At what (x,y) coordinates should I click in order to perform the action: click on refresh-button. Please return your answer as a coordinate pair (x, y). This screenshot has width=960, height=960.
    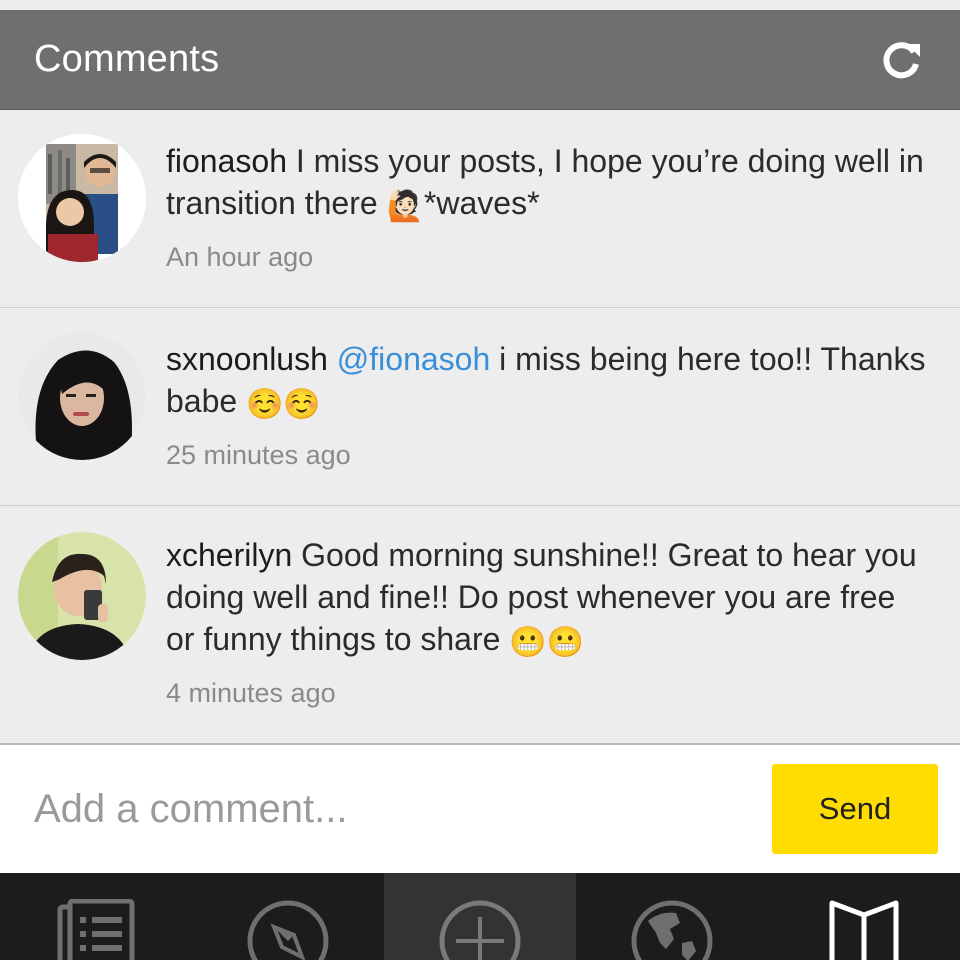
    Looking at the image, I should click on (902, 60).